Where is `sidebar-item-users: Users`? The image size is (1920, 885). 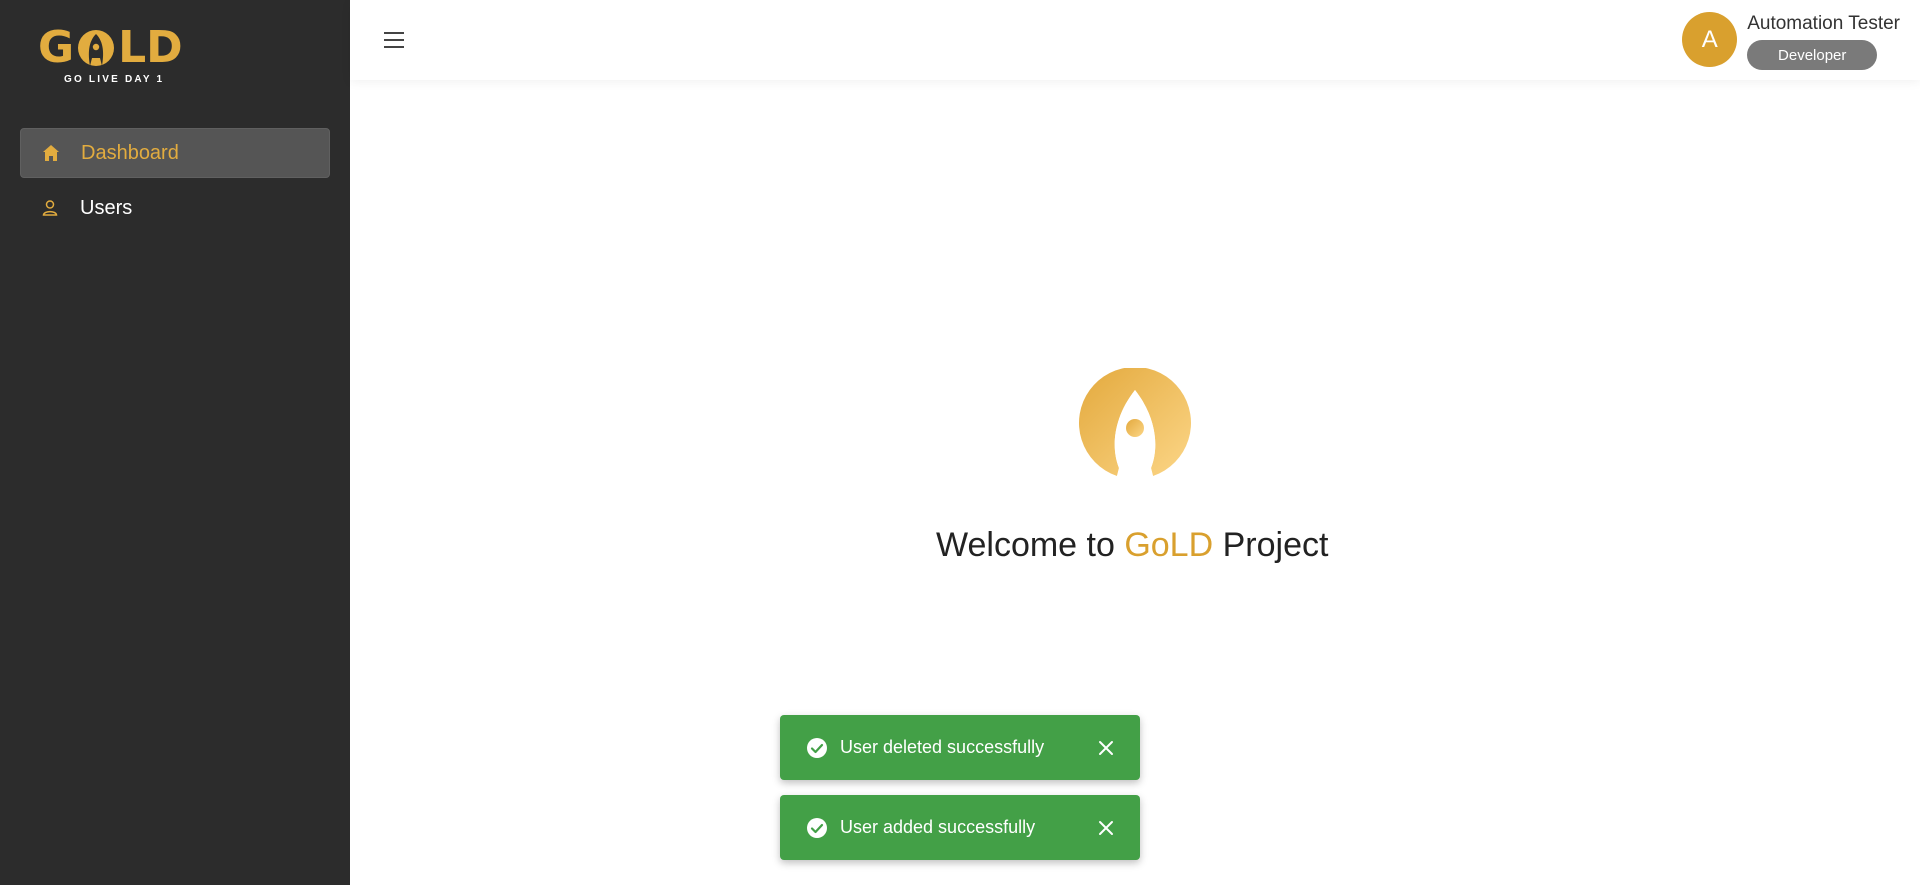 sidebar-item-users: Users is located at coordinates (175, 208).